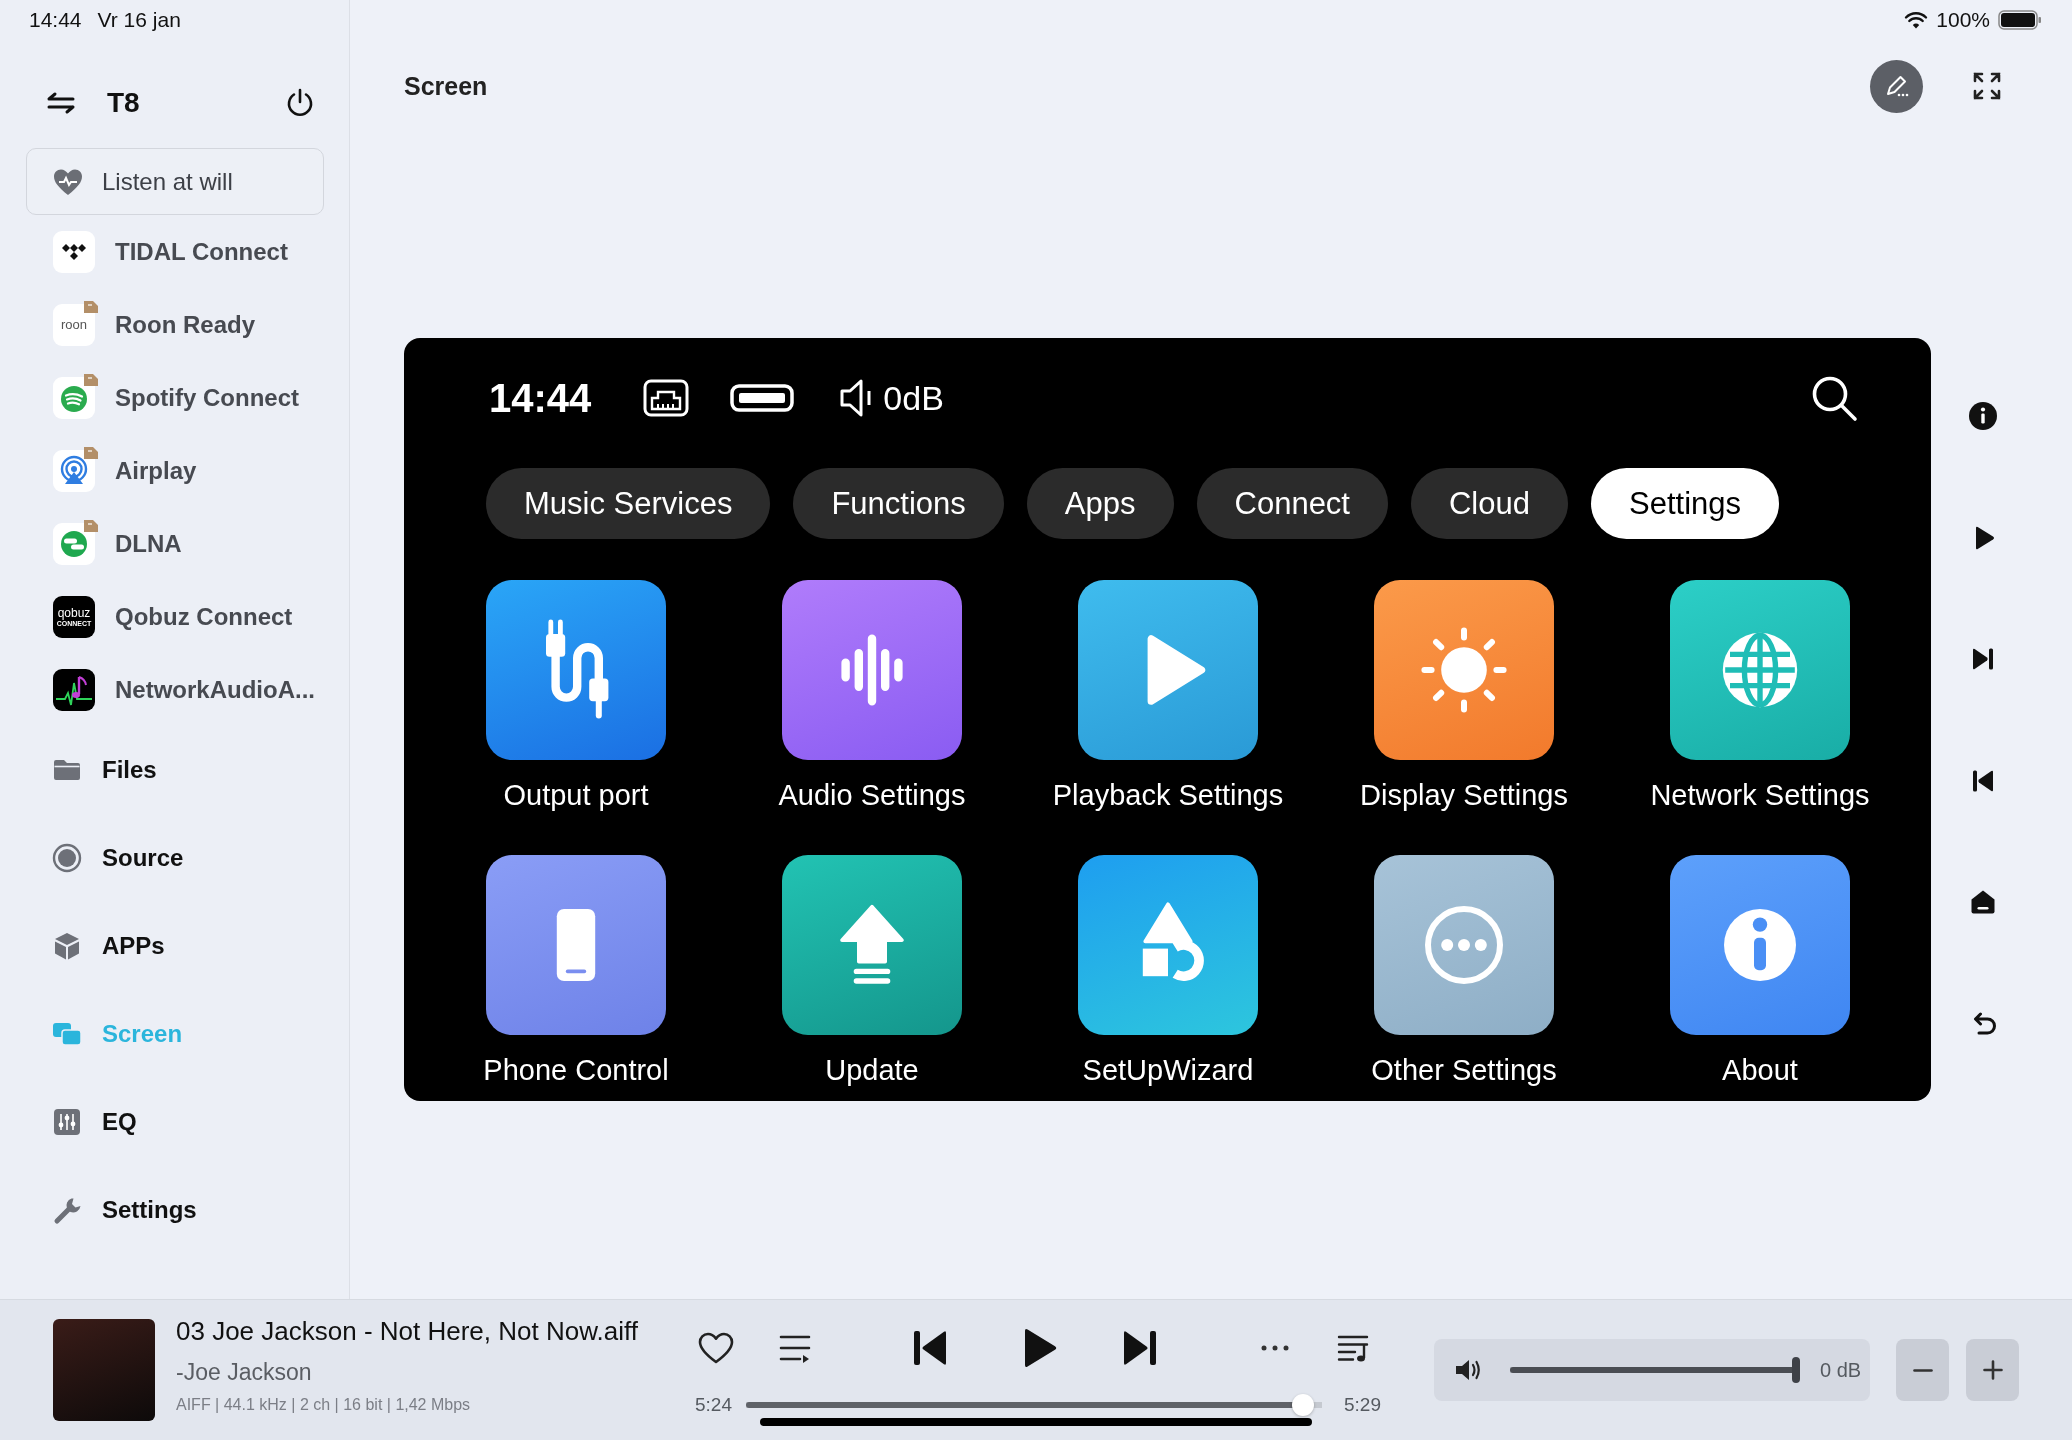  I want to click on link-circle-logo-icon, so click(74, 543).